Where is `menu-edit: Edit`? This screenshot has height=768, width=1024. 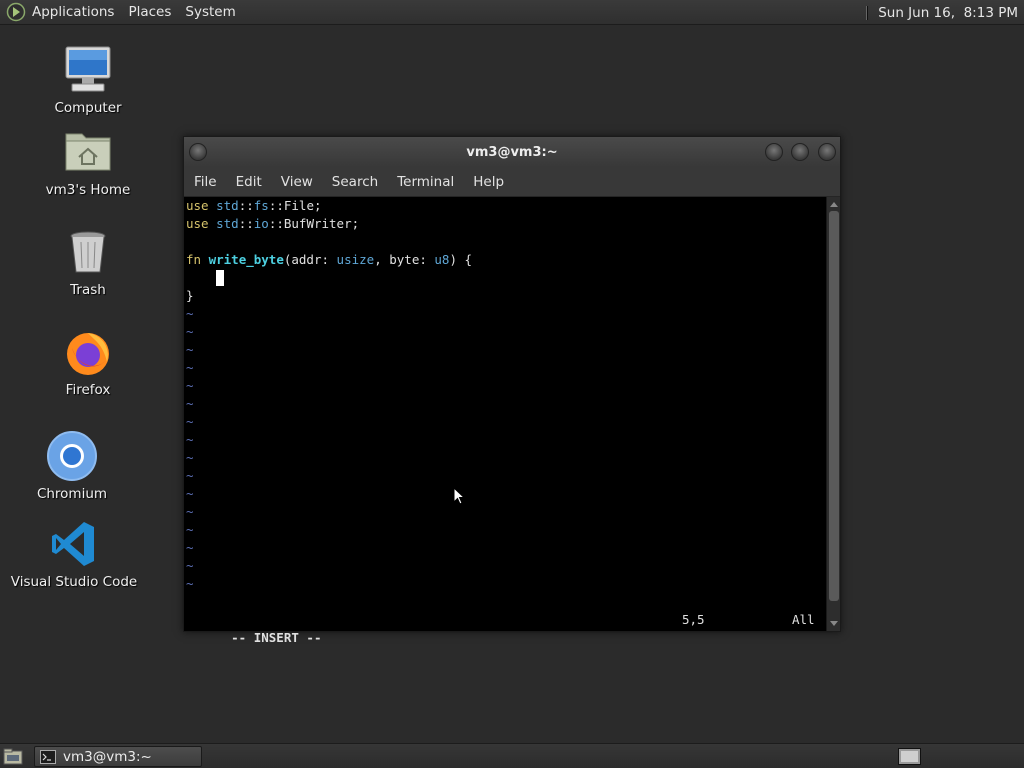 menu-edit: Edit is located at coordinates (249, 182).